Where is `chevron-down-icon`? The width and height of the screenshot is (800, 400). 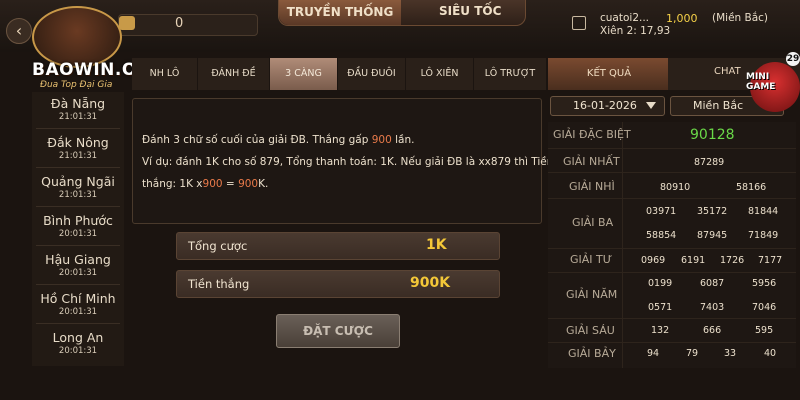 chevron-down-icon is located at coordinates (651, 105).